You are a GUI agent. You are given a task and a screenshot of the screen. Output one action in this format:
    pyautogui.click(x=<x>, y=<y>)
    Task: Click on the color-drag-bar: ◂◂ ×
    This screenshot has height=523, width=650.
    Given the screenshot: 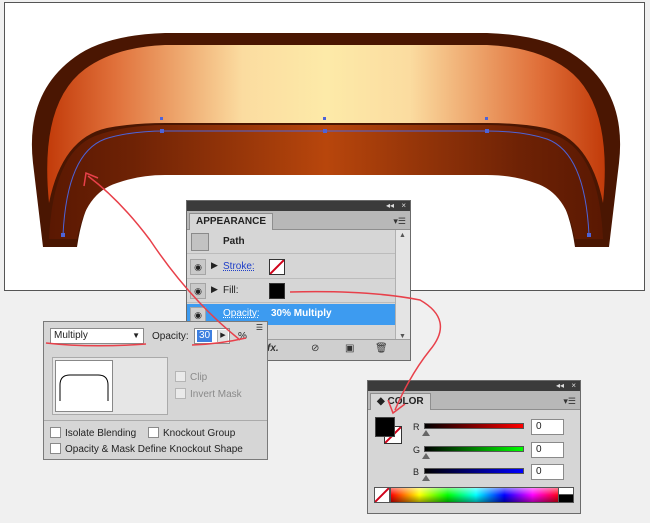 What is the action you would take?
    pyautogui.click(x=474, y=386)
    